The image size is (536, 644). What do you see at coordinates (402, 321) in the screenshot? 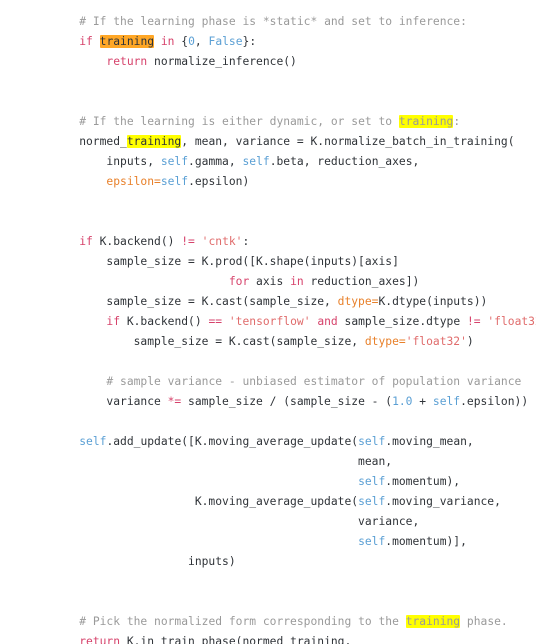
I see `code-token: sample_size.dtype` at bounding box center [402, 321].